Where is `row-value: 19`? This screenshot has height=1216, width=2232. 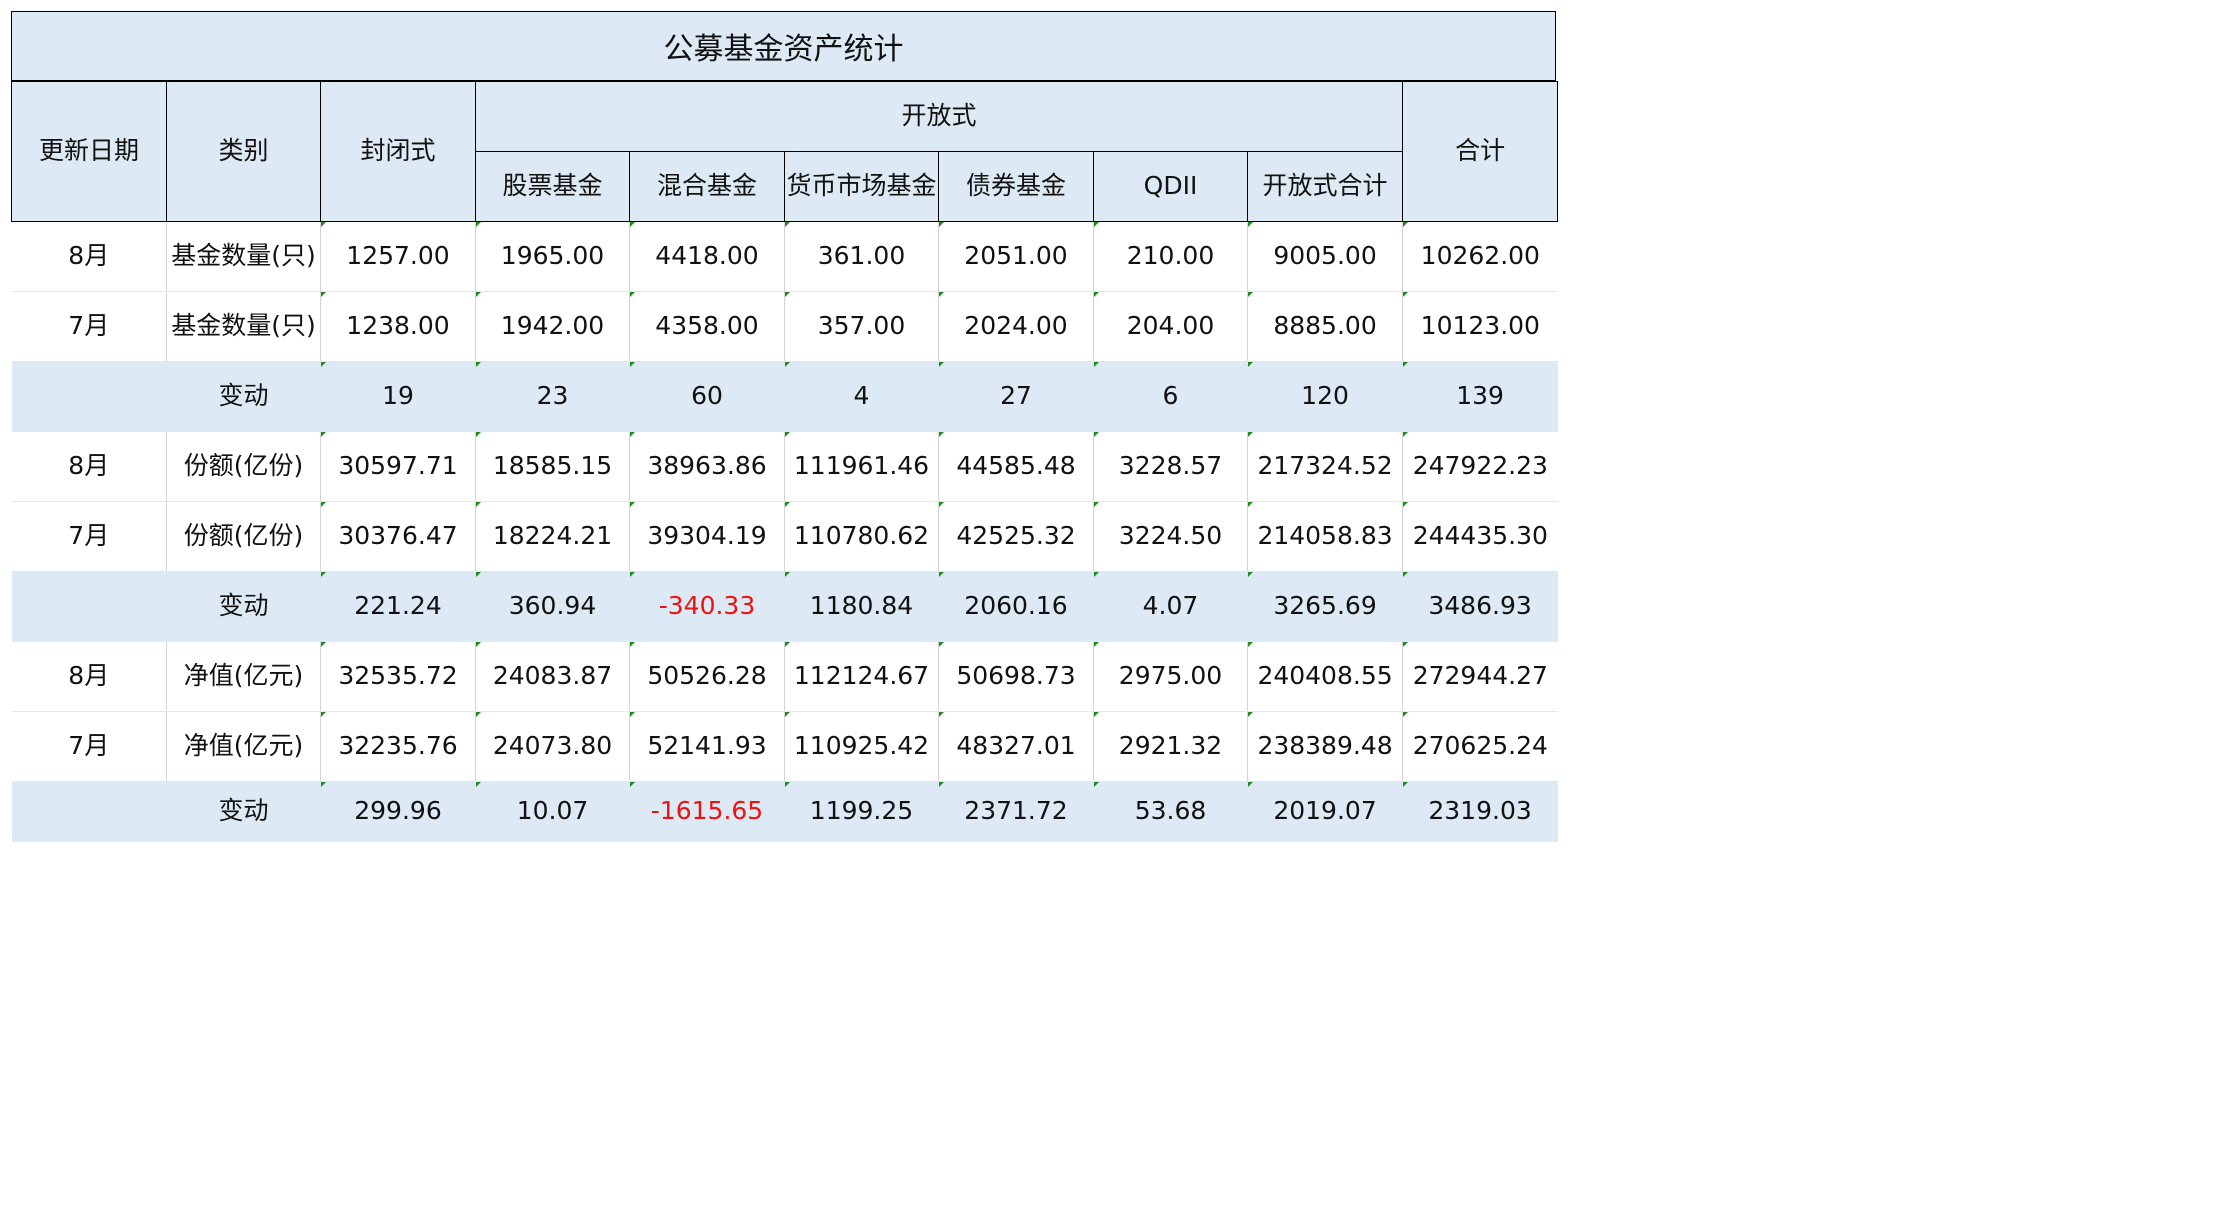 row-value: 19 is located at coordinates (398, 396).